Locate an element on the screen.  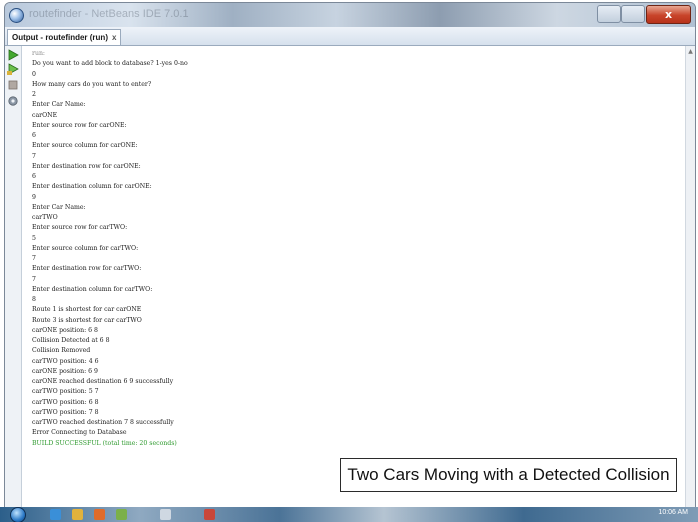
console-line: Enter destination row for carONE: is located at coordinates (86, 166).